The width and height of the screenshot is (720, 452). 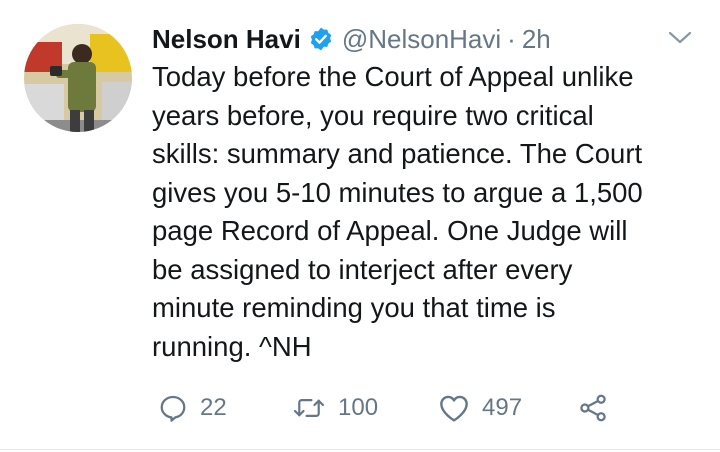 I want to click on tweet-text-line: page Record of Appeal. One Judge will, so click(x=390, y=230).